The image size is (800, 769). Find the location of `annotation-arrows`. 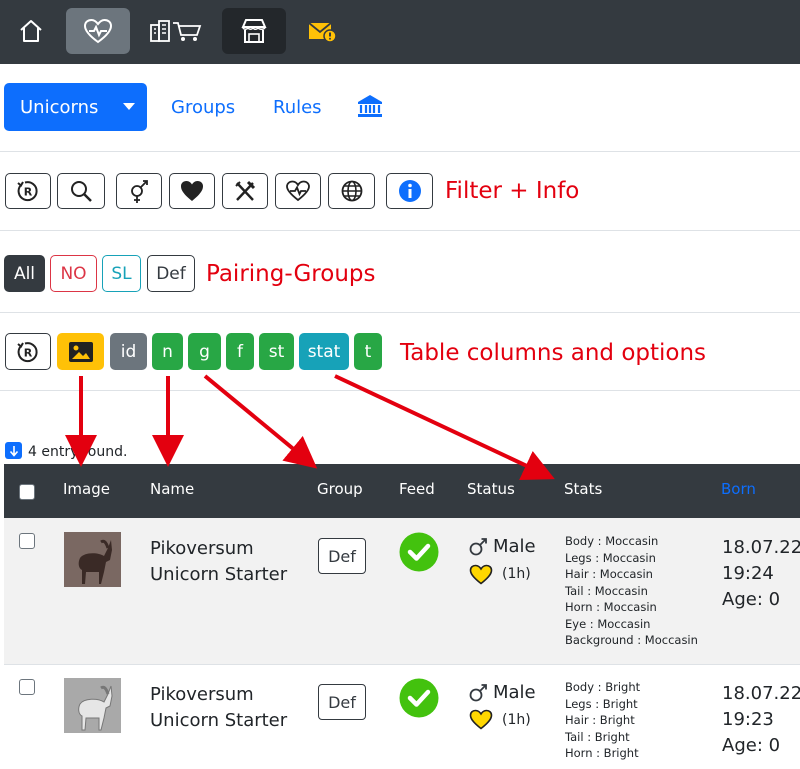

annotation-arrows is located at coordinates (310, 427).